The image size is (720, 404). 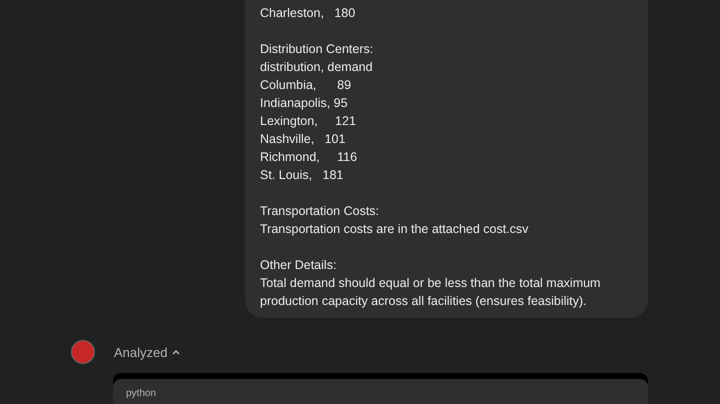 I want to click on message-text: St. Louis, 181, so click(x=302, y=175).